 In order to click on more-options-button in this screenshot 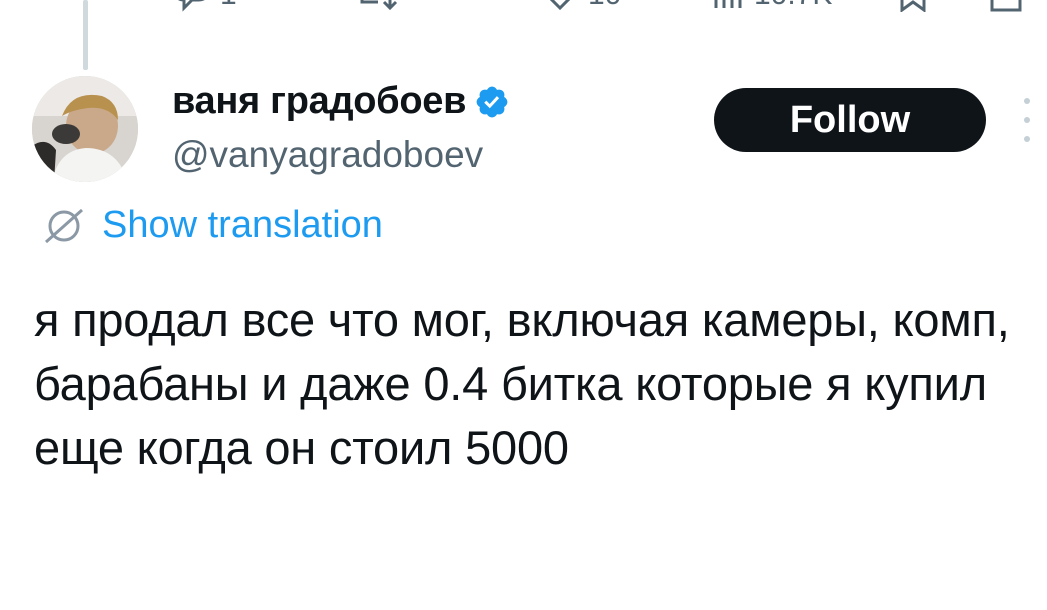, I will do `click(1027, 120)`.